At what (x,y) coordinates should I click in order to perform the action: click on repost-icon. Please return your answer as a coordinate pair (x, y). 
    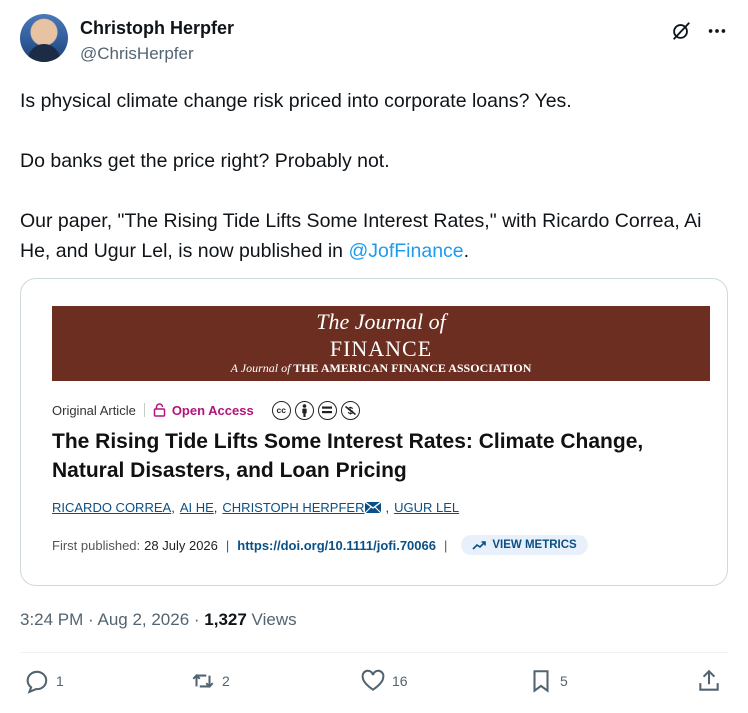
    Looking at the image, I should click on (203, 681).